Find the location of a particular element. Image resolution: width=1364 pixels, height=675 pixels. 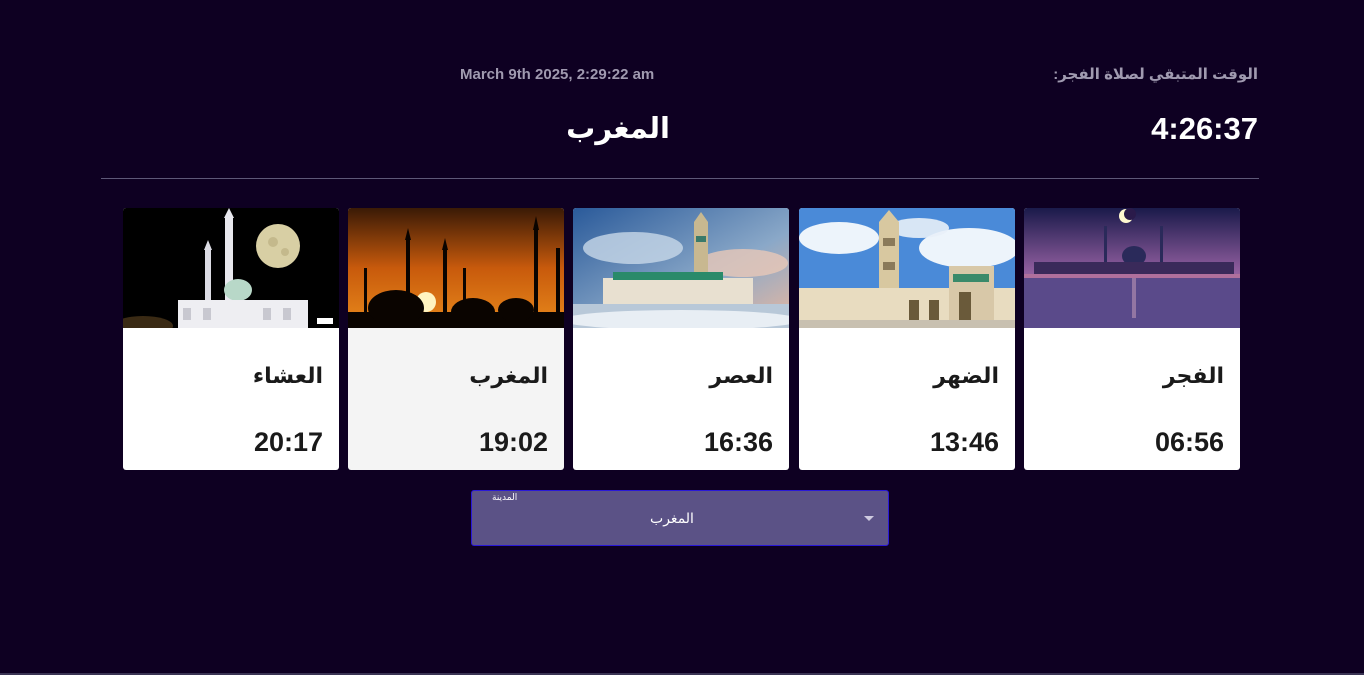

prayer-card-isha: العشاء 20:17 is located at coordinates (231, 339).